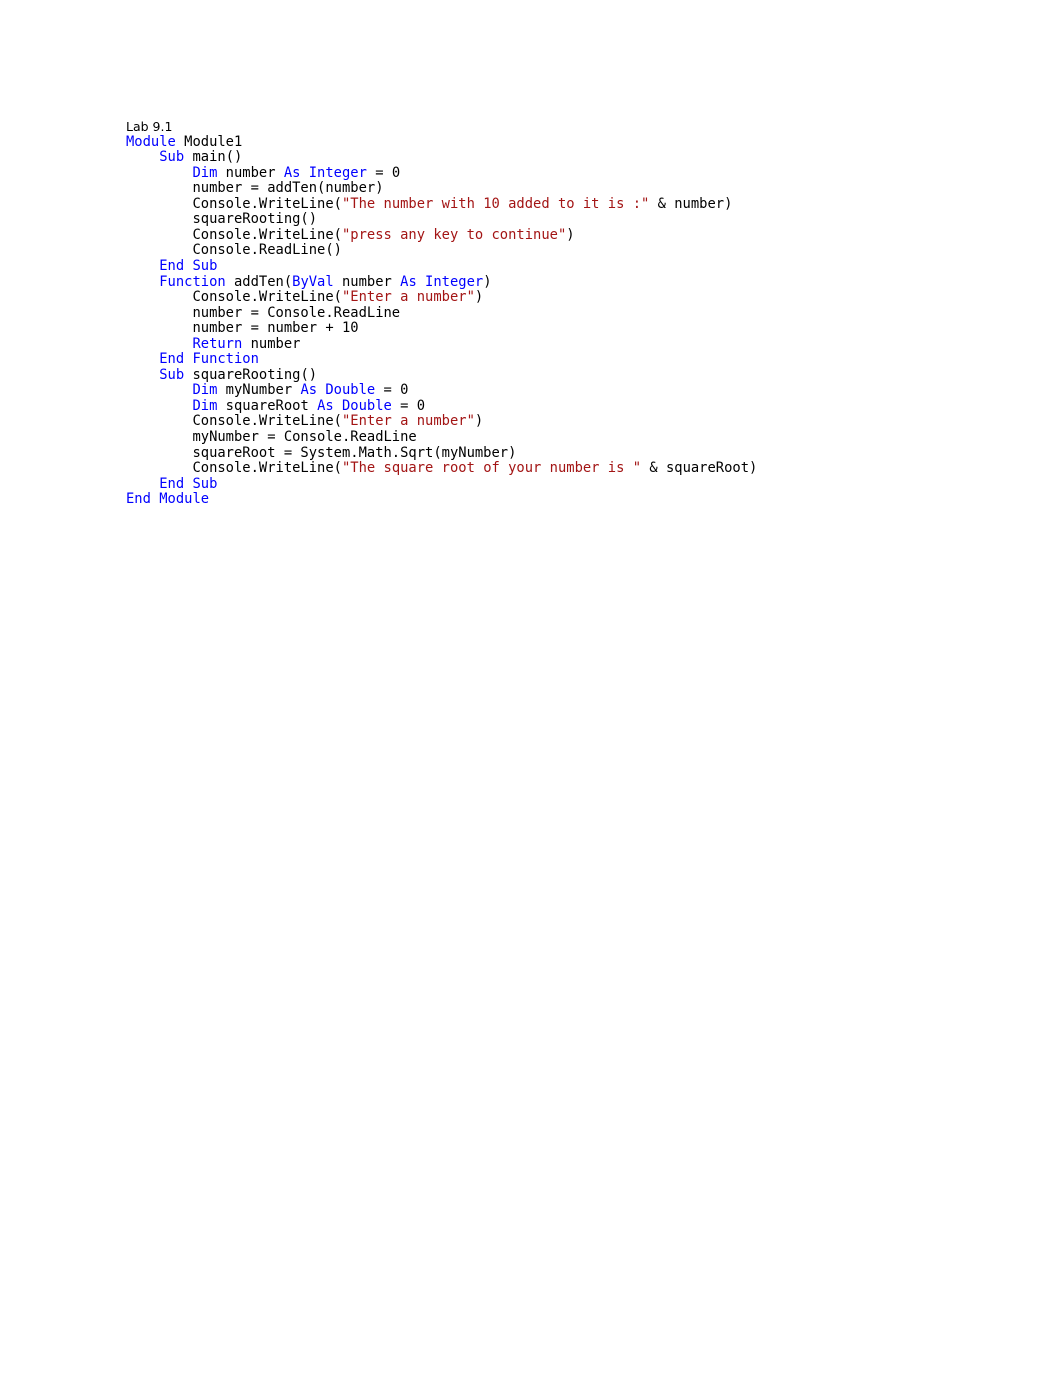  What do you see at coordinates (566, 406) in the screenshot?
I see `code-line: Dim squareRoot As Double = 0` at bounding box center [566, 406].